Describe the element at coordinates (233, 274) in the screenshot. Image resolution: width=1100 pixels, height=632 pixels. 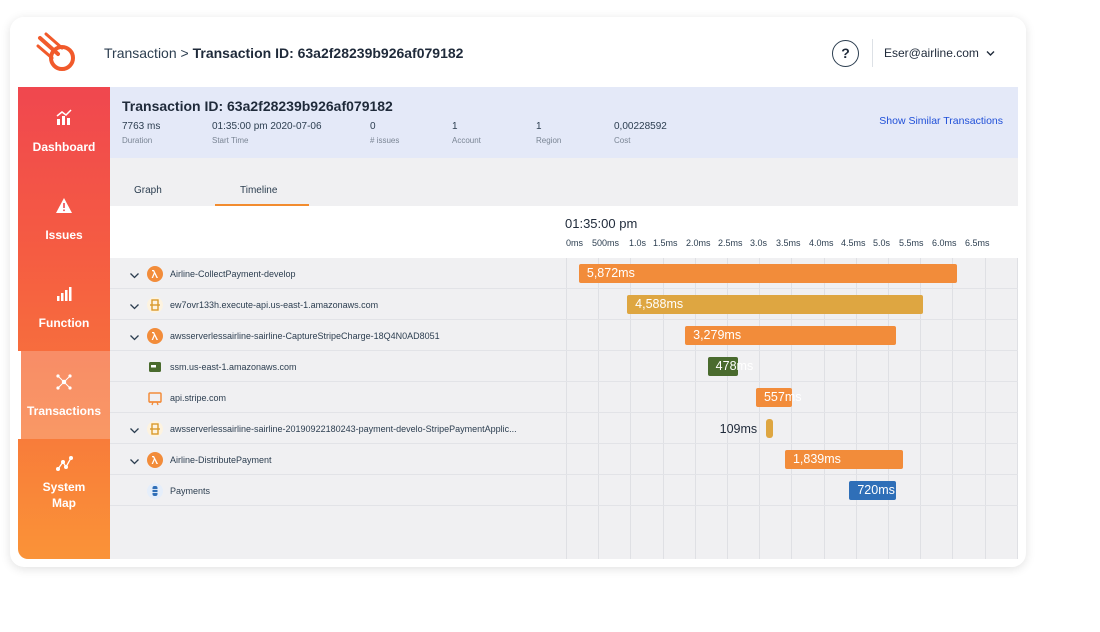
I see `row-name: Airline-CollectPayment-develop` at that location.